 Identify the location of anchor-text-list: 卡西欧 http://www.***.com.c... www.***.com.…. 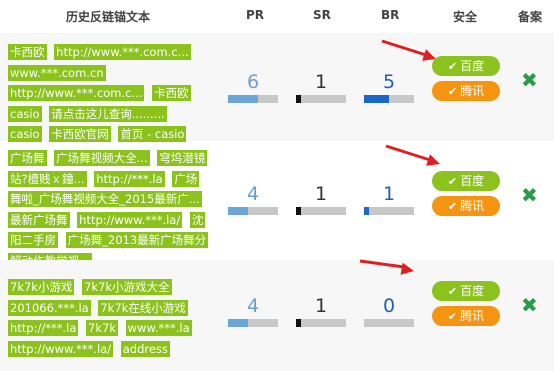
(108, 93).